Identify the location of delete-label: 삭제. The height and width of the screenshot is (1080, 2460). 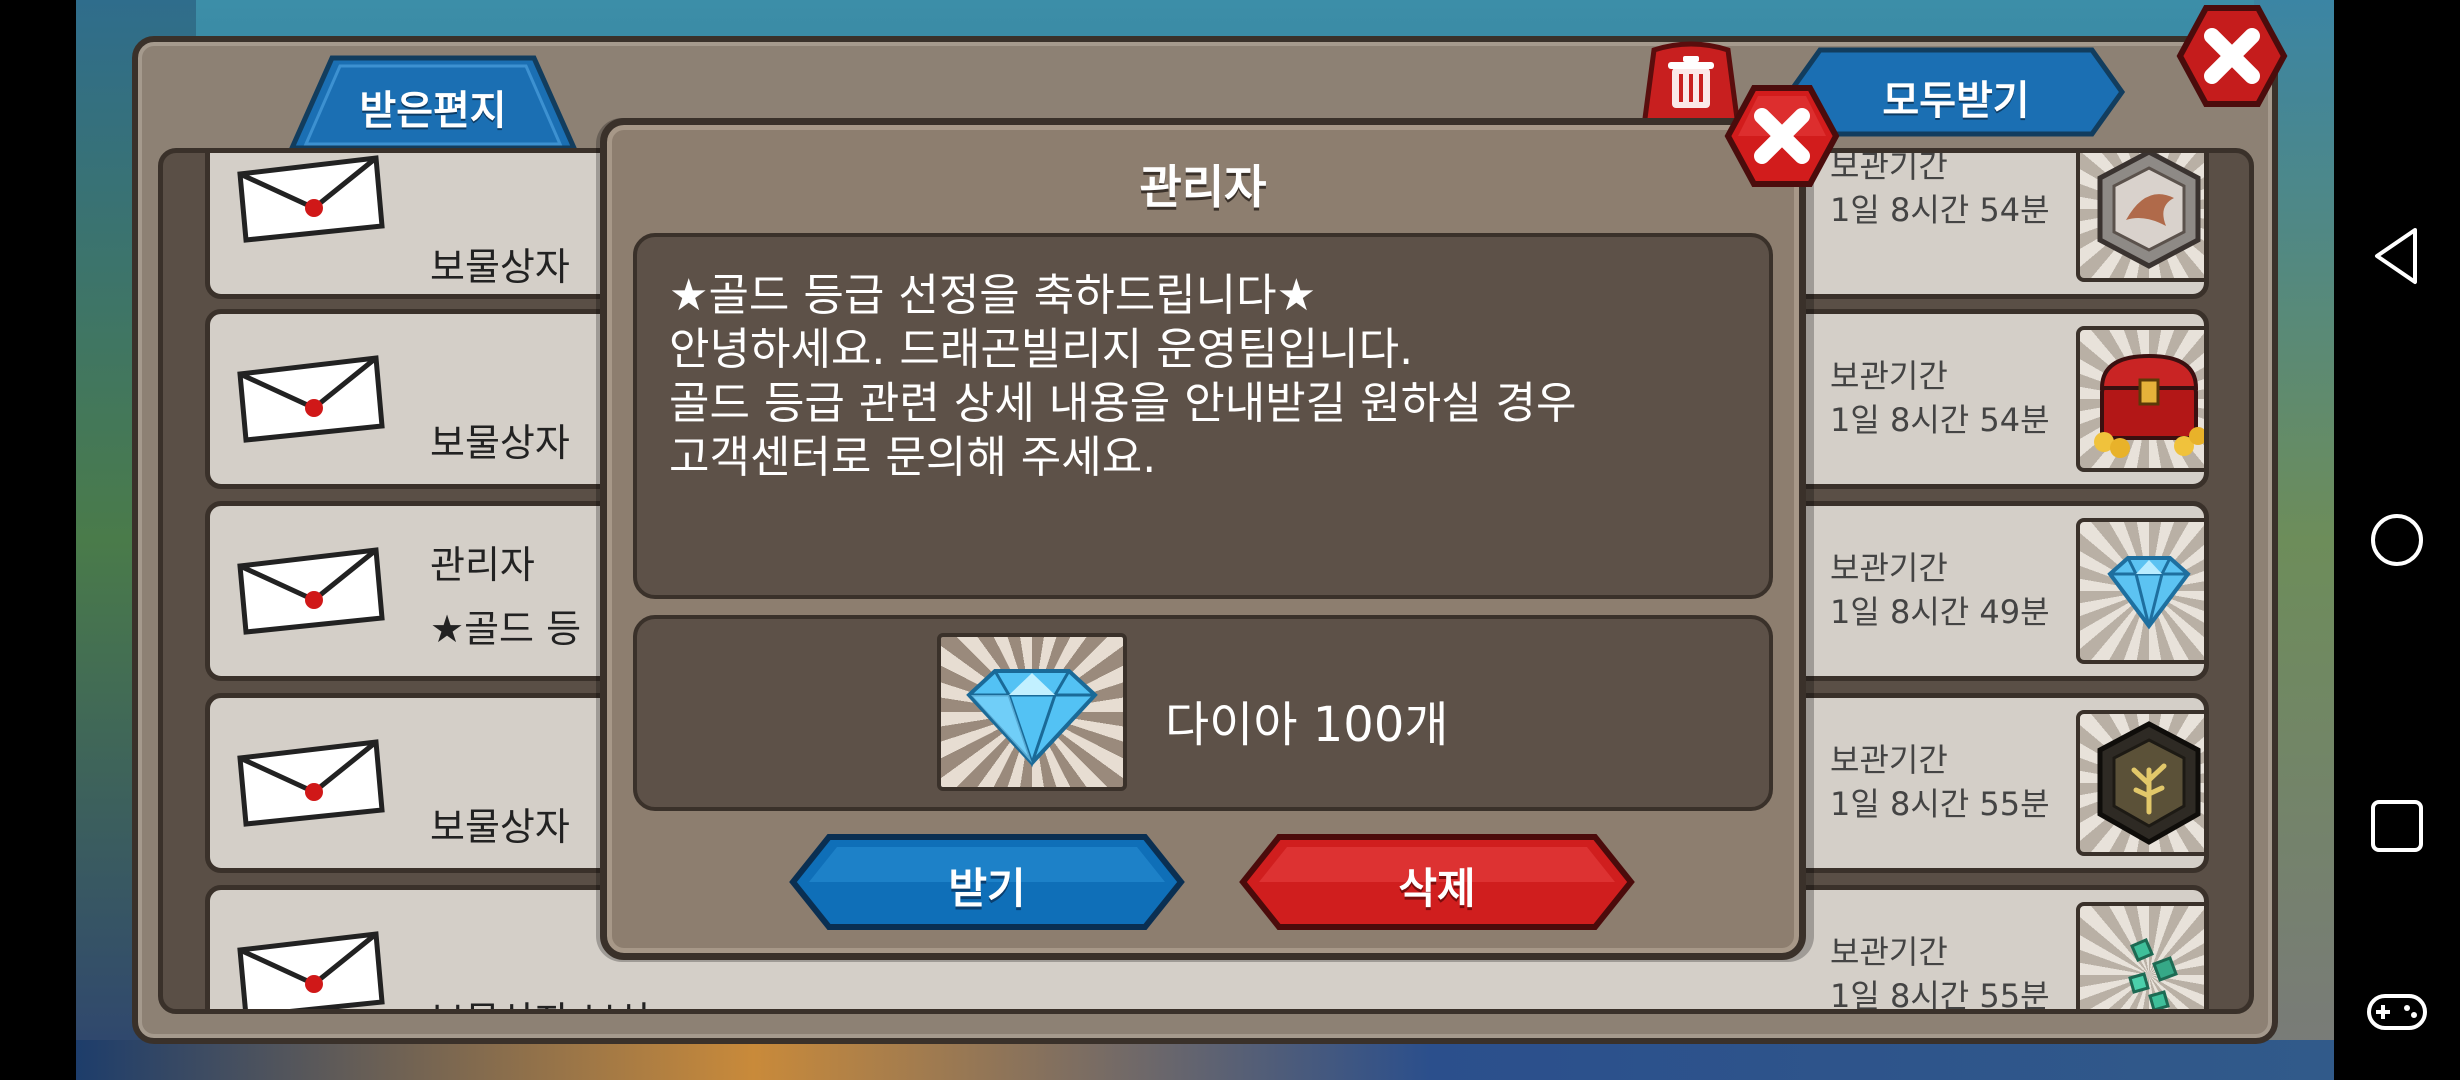
(1437, 888).